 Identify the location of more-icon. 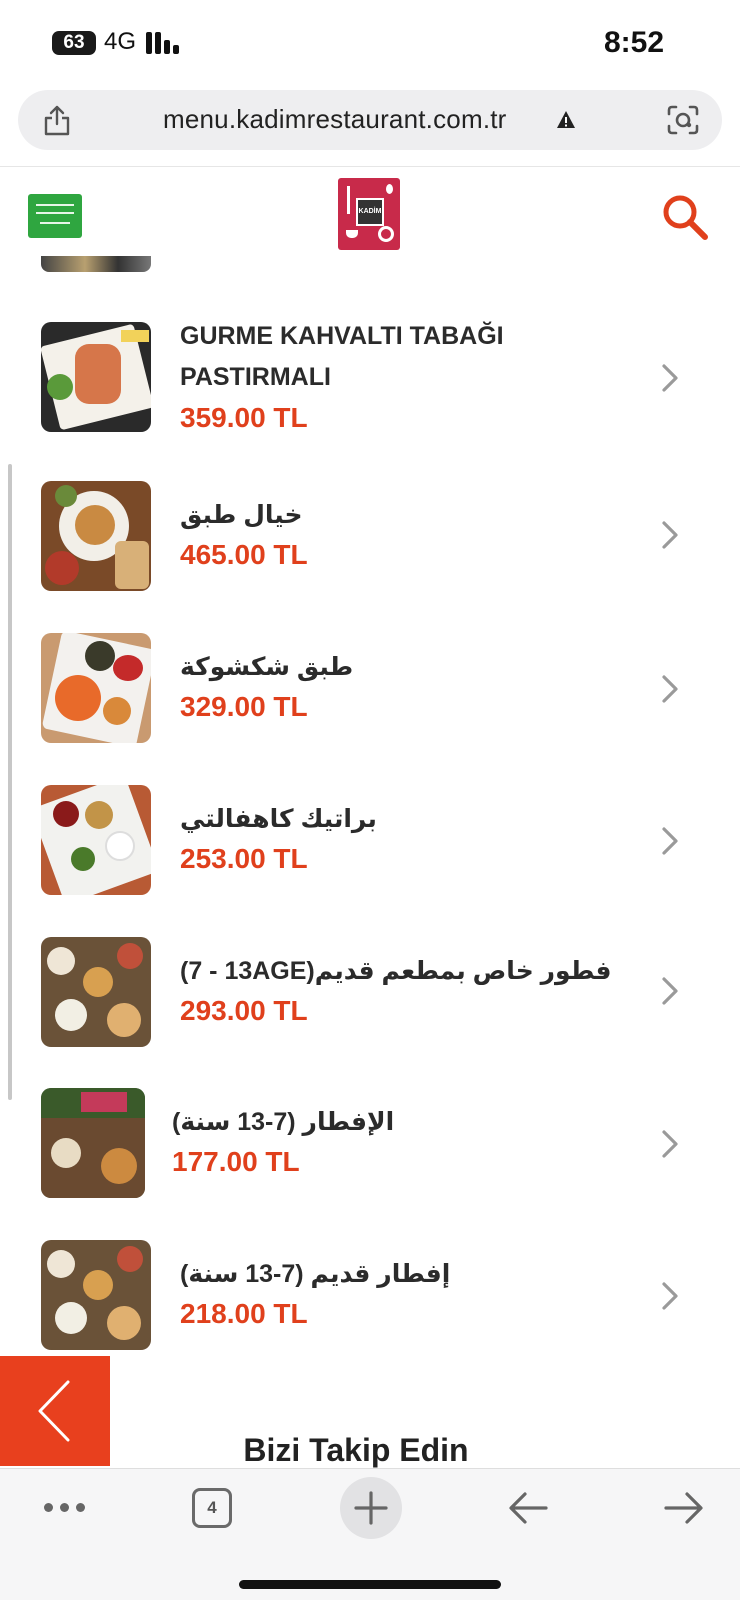
(66, 1509).